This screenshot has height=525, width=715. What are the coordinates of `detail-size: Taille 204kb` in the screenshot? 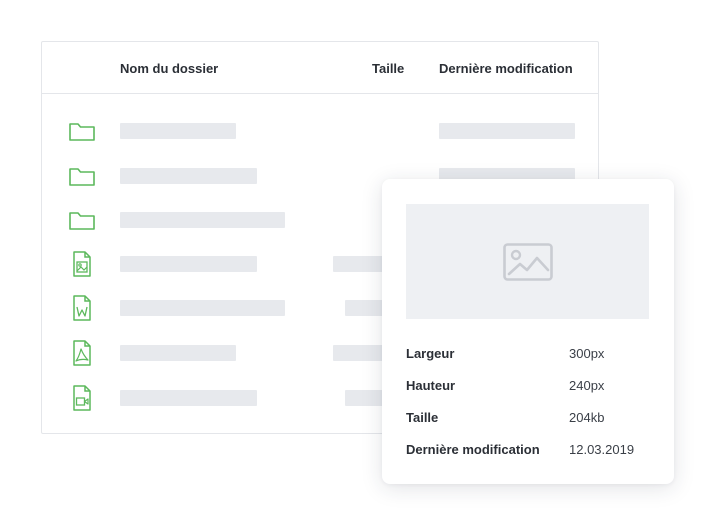 It's located at (531, 420).